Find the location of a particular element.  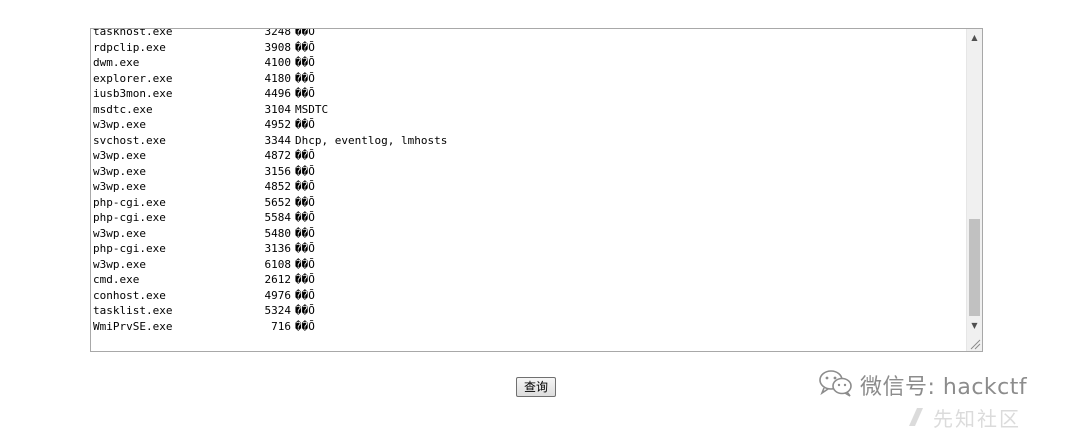

process-row: msdtc.exe 3104 MSDTC is located at coordinates (528, 110).